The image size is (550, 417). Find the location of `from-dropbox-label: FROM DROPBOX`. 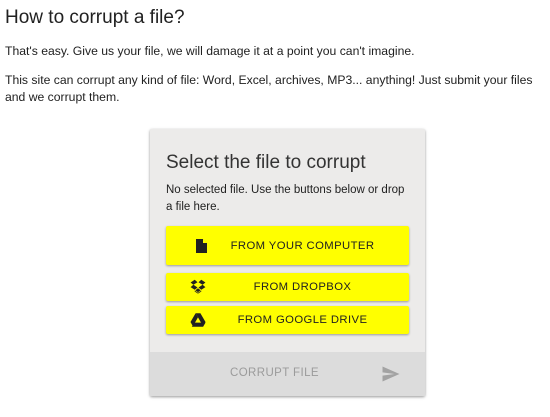

from-dropbox-label: FROM DROPBOX is located at coordinates (302, 287).